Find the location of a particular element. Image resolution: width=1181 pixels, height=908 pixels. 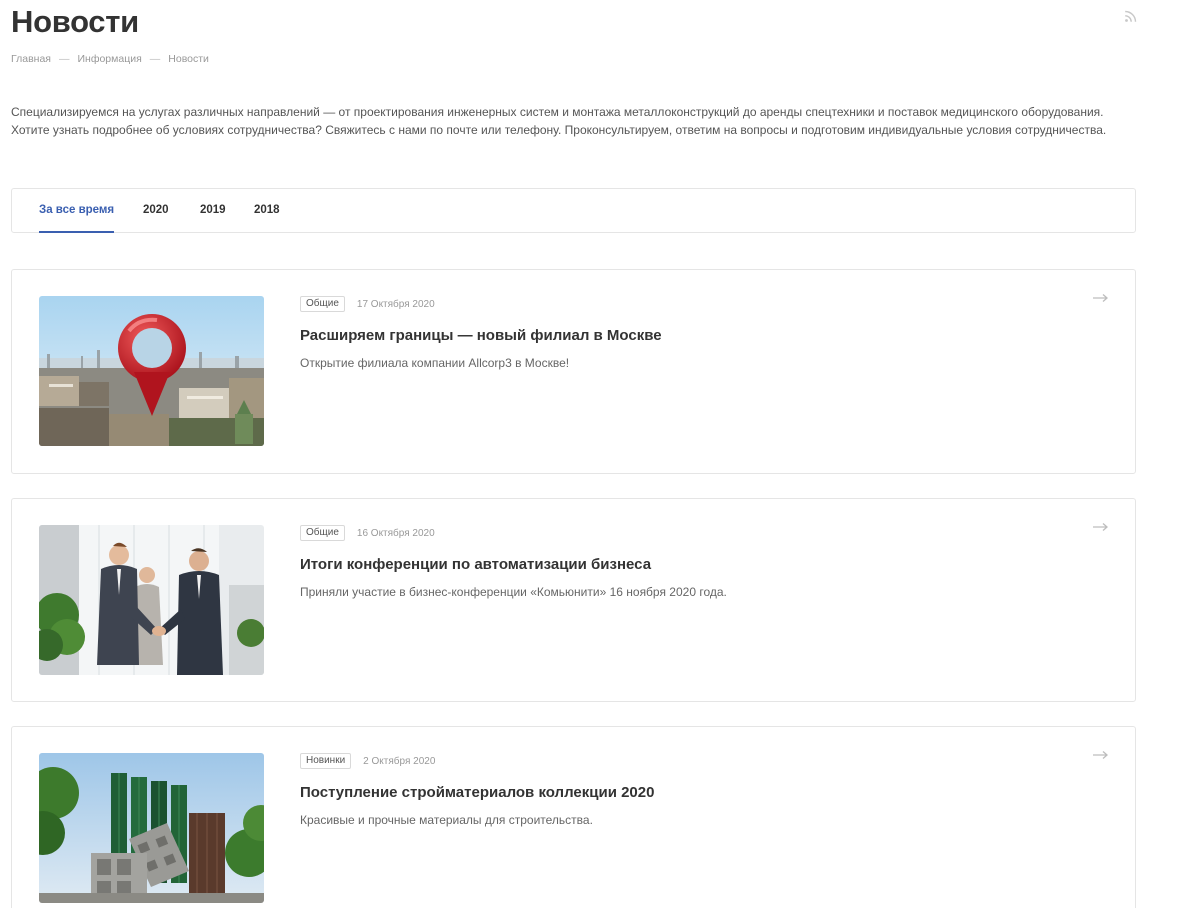

news-image-conference is located at coordinates (151, 600).